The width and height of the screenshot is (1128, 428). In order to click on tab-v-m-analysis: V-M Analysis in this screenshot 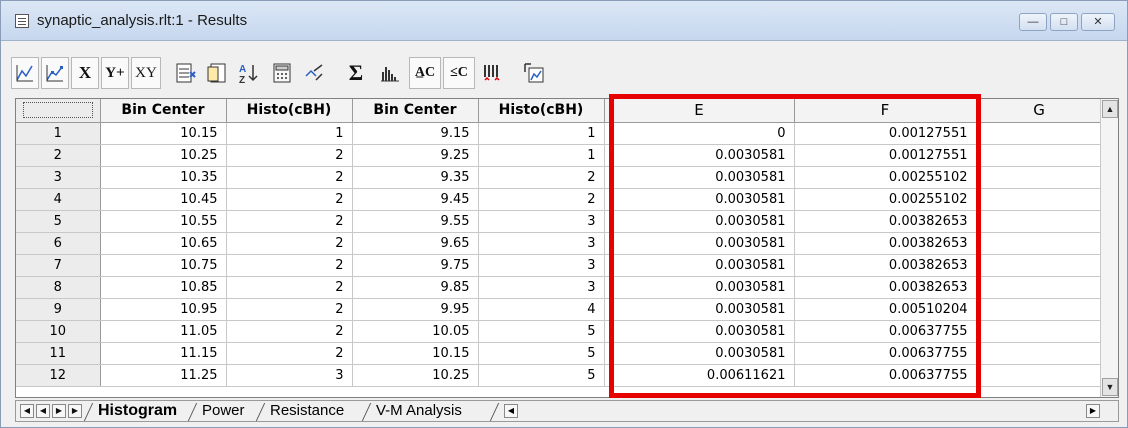, I will do `click(416, 411)`.